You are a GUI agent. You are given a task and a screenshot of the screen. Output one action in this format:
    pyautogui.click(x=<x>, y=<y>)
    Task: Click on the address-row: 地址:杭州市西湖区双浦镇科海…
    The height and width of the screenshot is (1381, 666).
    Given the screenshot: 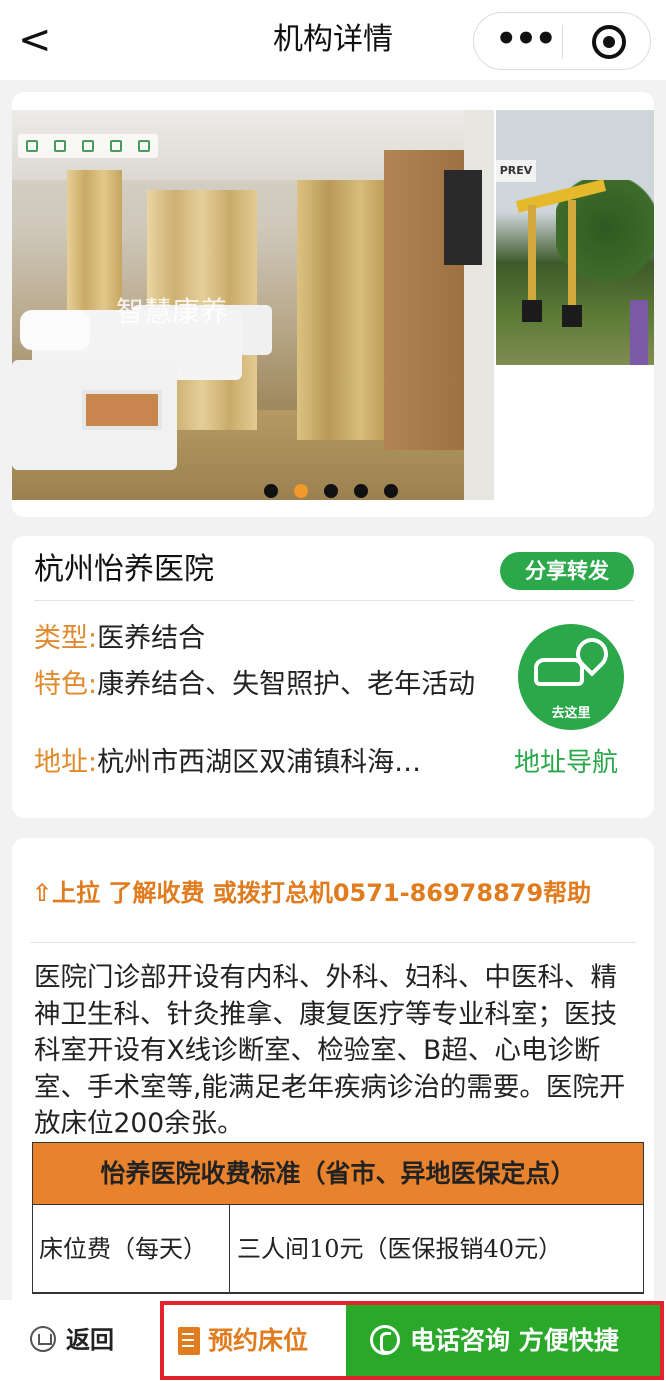 What is the action you would take?
    pyautogui.click(x=269, y=763)
    